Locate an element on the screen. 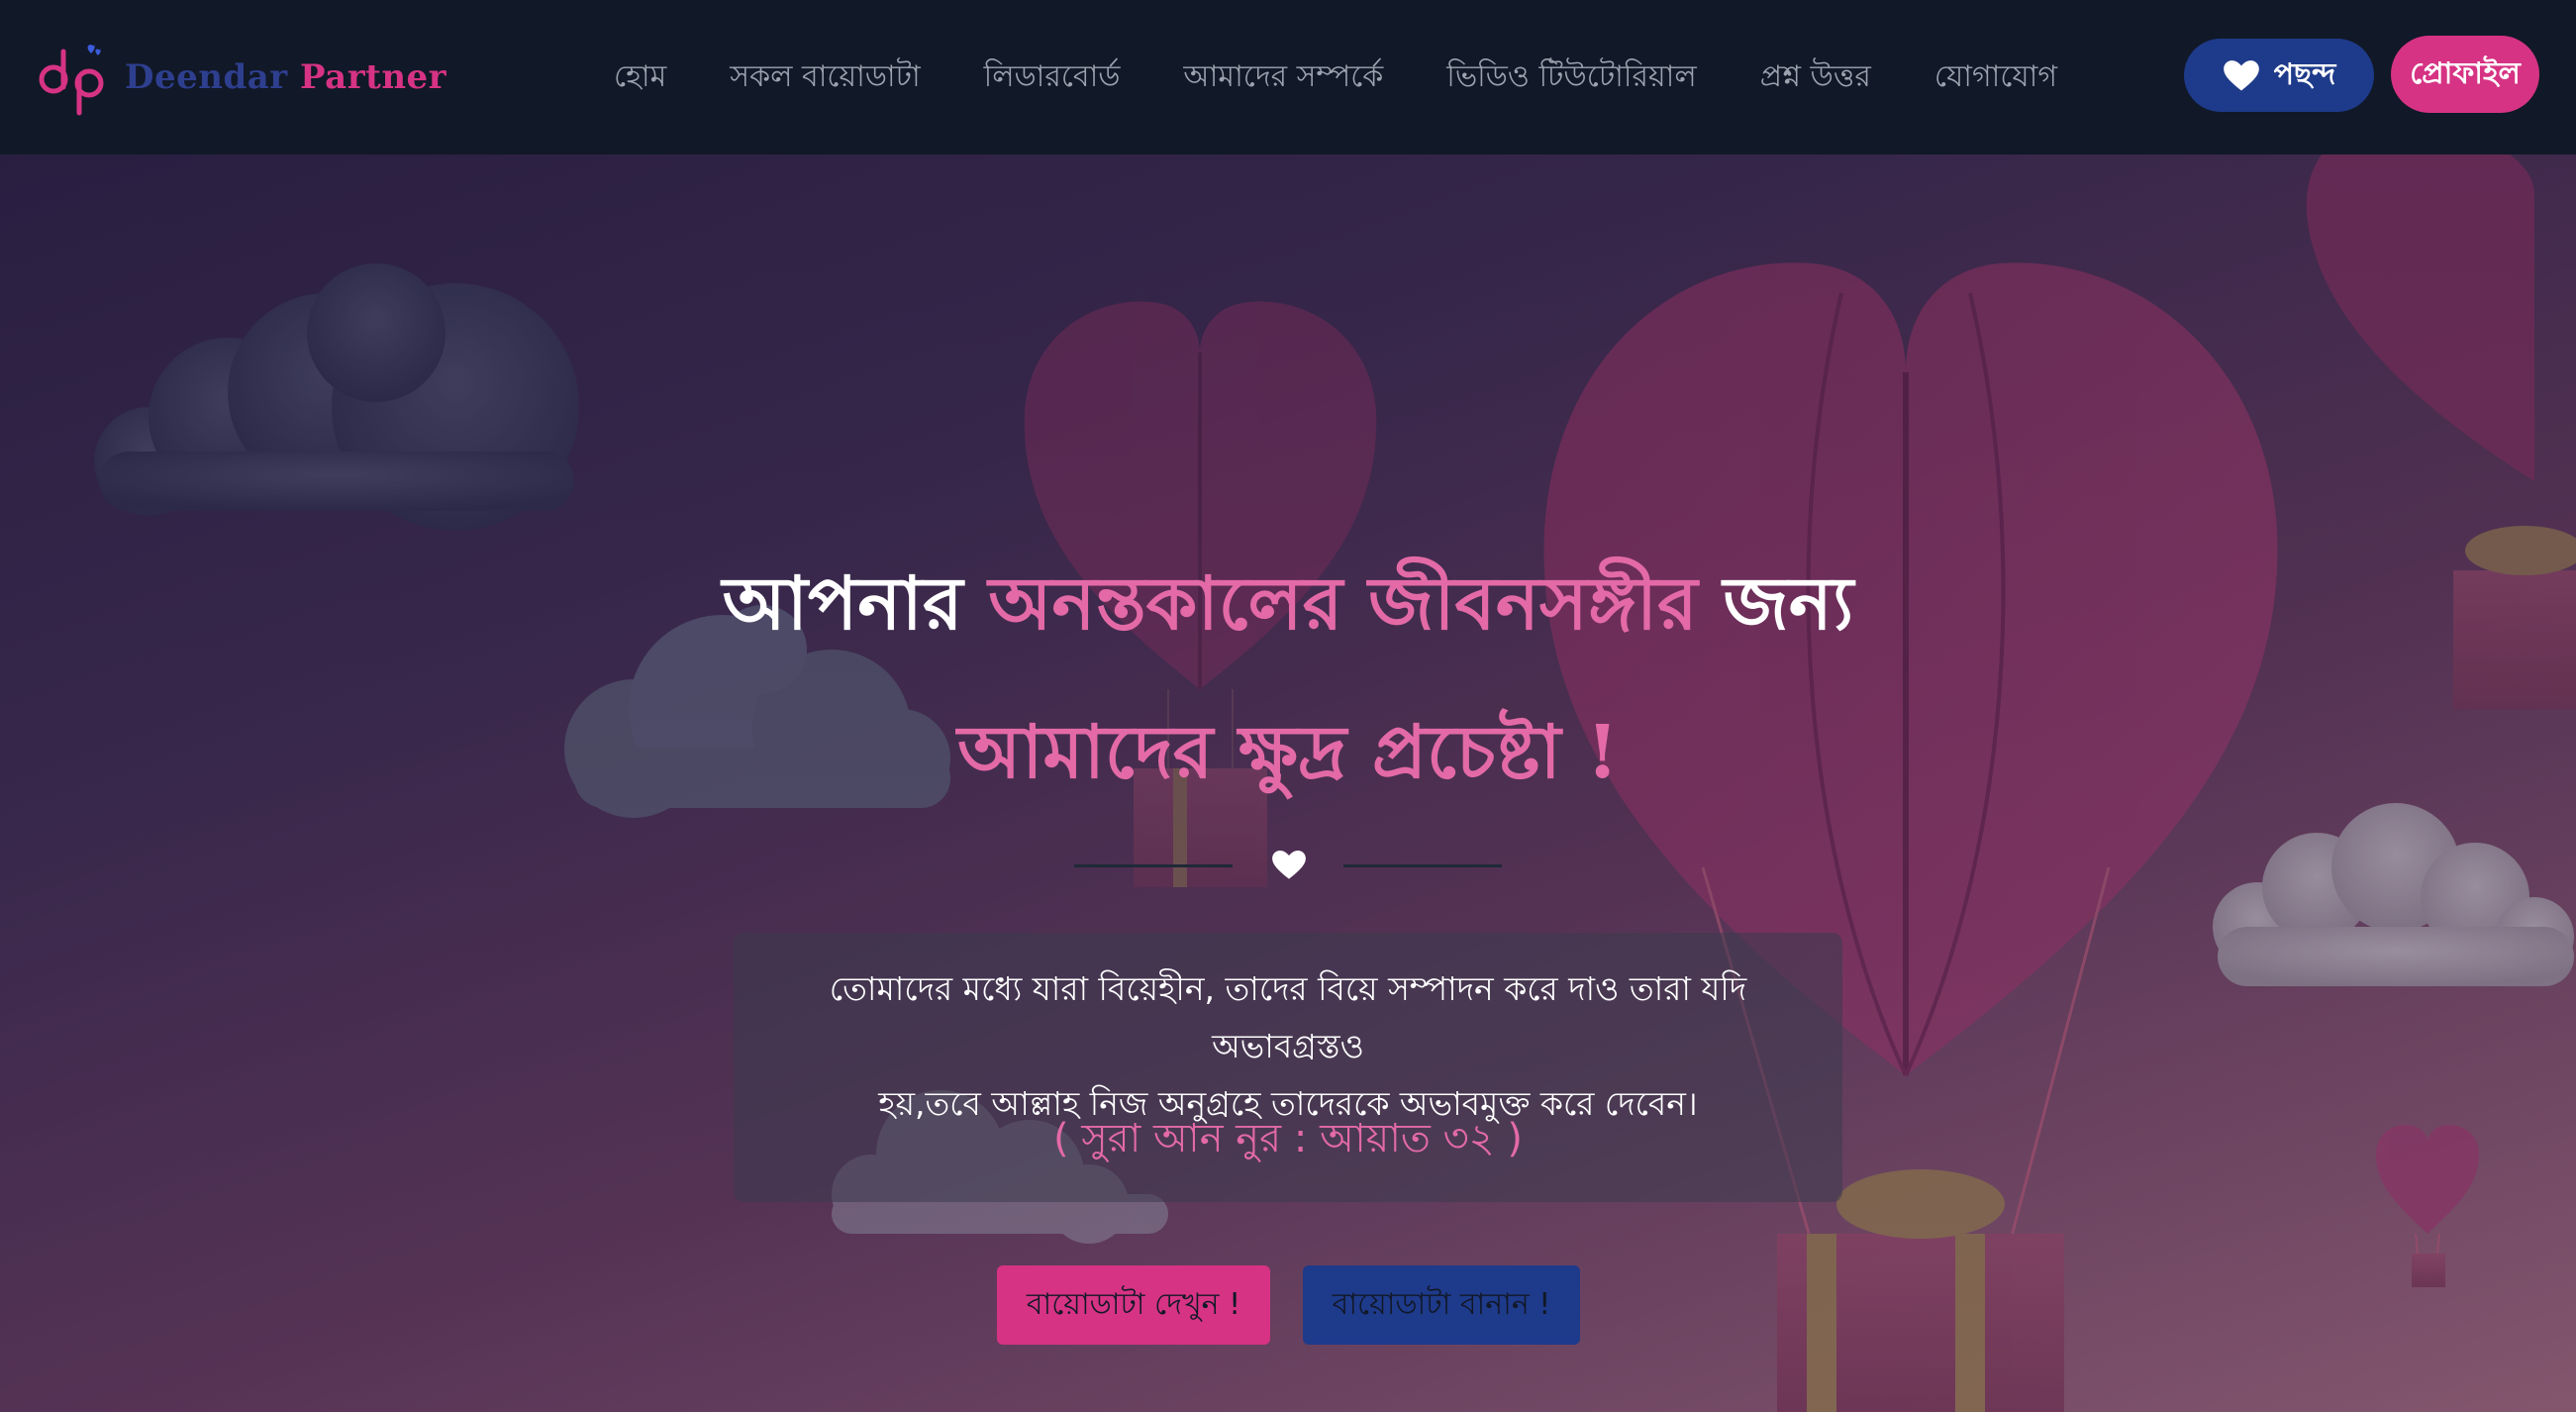  hero-headline-line-2: আমাদের ক্ষুদ্র প্রচেষ্টা ! is located at coordinates (1288, 758).